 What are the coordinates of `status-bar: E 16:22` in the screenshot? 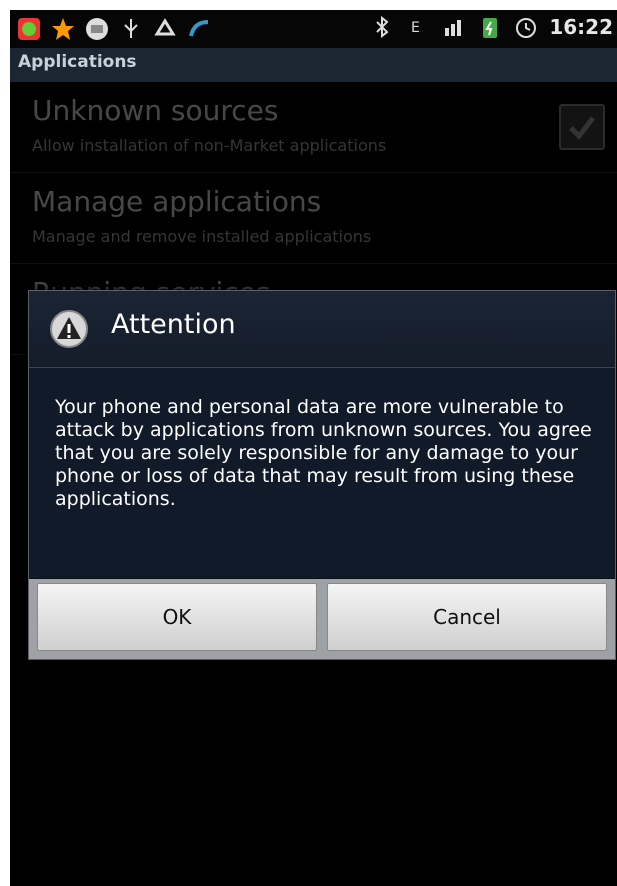 It's located at (313, 29).